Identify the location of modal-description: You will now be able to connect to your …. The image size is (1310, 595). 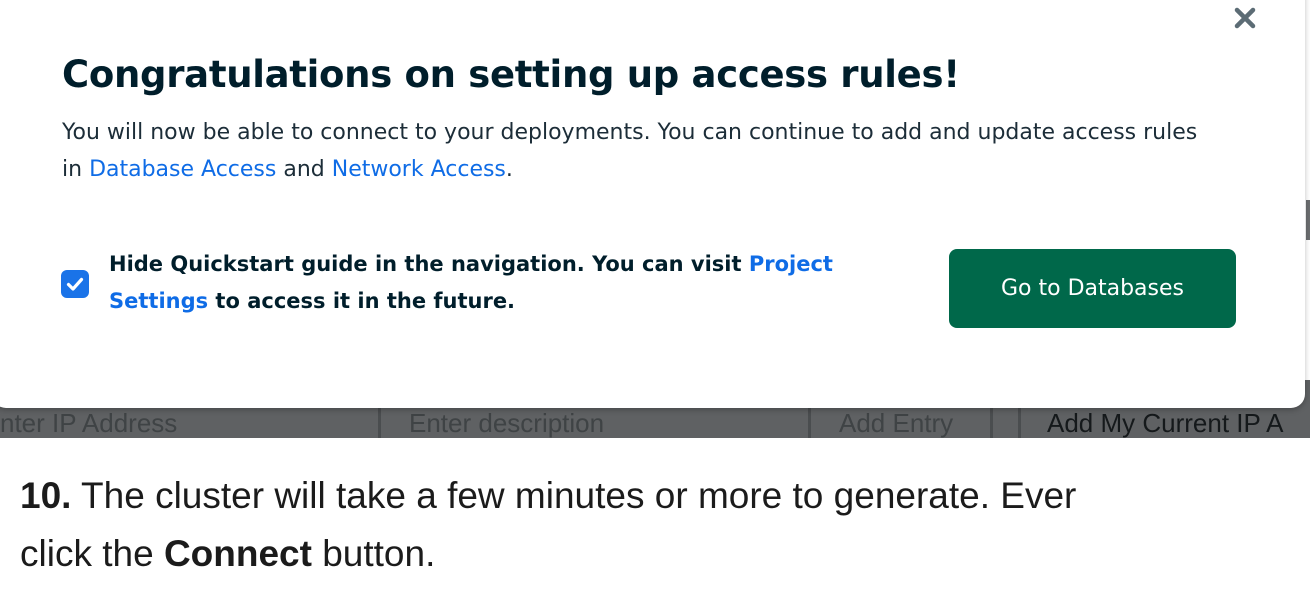
(642, 151).